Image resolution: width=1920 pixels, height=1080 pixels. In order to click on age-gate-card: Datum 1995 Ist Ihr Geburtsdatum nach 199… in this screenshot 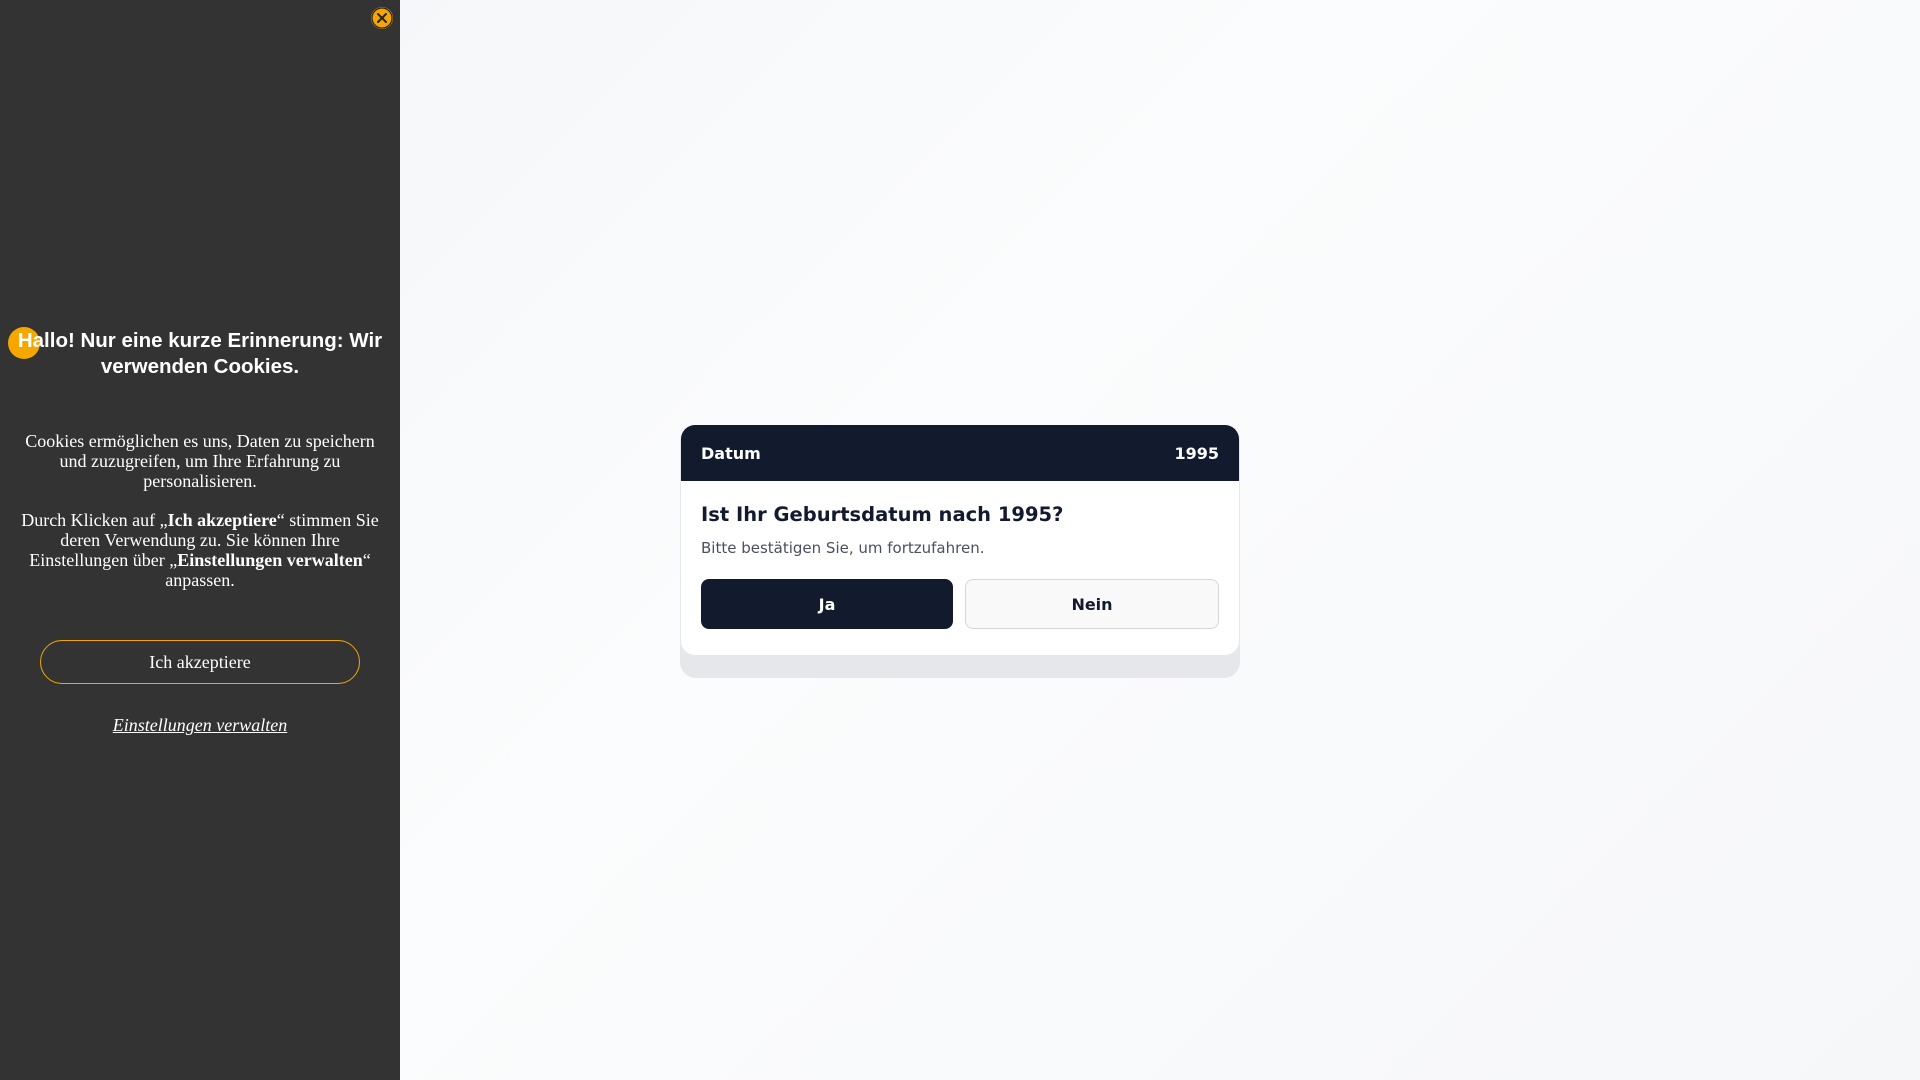, I will do `click(960, 540)`.